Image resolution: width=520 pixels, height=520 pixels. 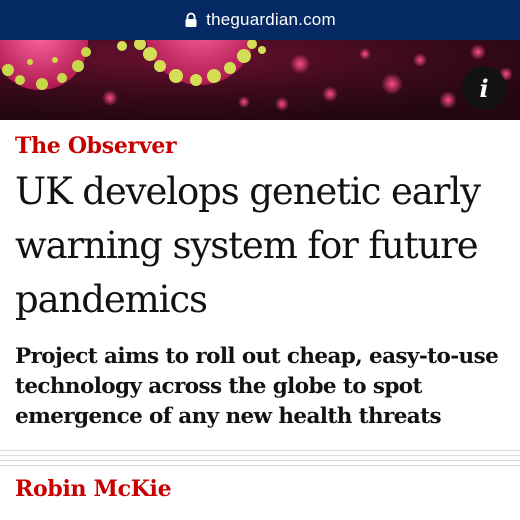 What do you see at coordinates (191, 20) in the screenshot?
I see `lock-icon` at bounding box center [191, 20].